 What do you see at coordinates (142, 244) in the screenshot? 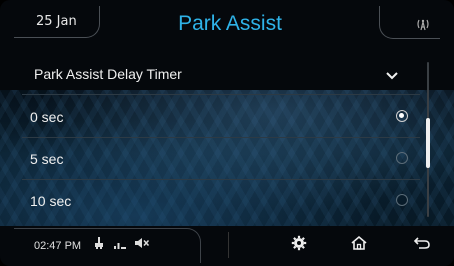
I see `mute-icon` at bounding box center [142, 244].